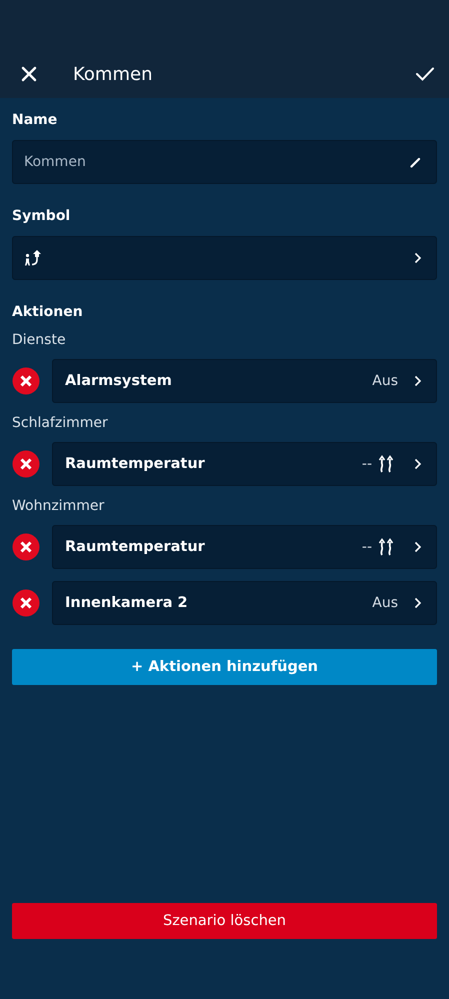 The width and height of the screenshot is (449, 999). Describe the element at coordinates (47, 312) in the screenshot. I see `section-heading: Aktionen` at that location.